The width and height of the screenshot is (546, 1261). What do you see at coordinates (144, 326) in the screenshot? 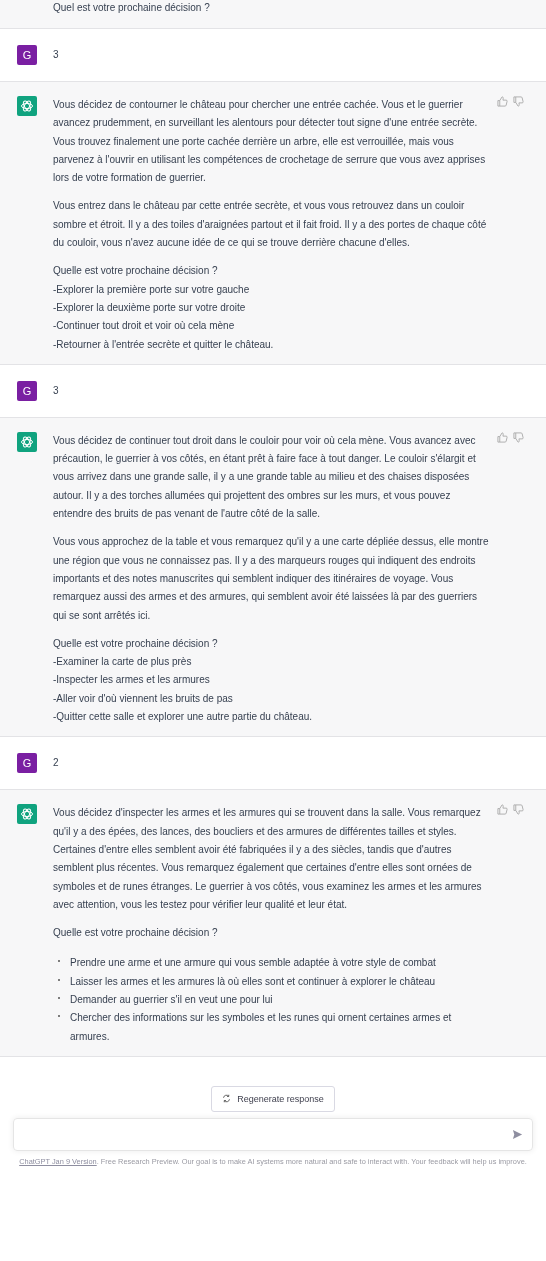
I see `message-line: -Continuer tout droit et voir où cela mène` at bounding box center [144, 326].